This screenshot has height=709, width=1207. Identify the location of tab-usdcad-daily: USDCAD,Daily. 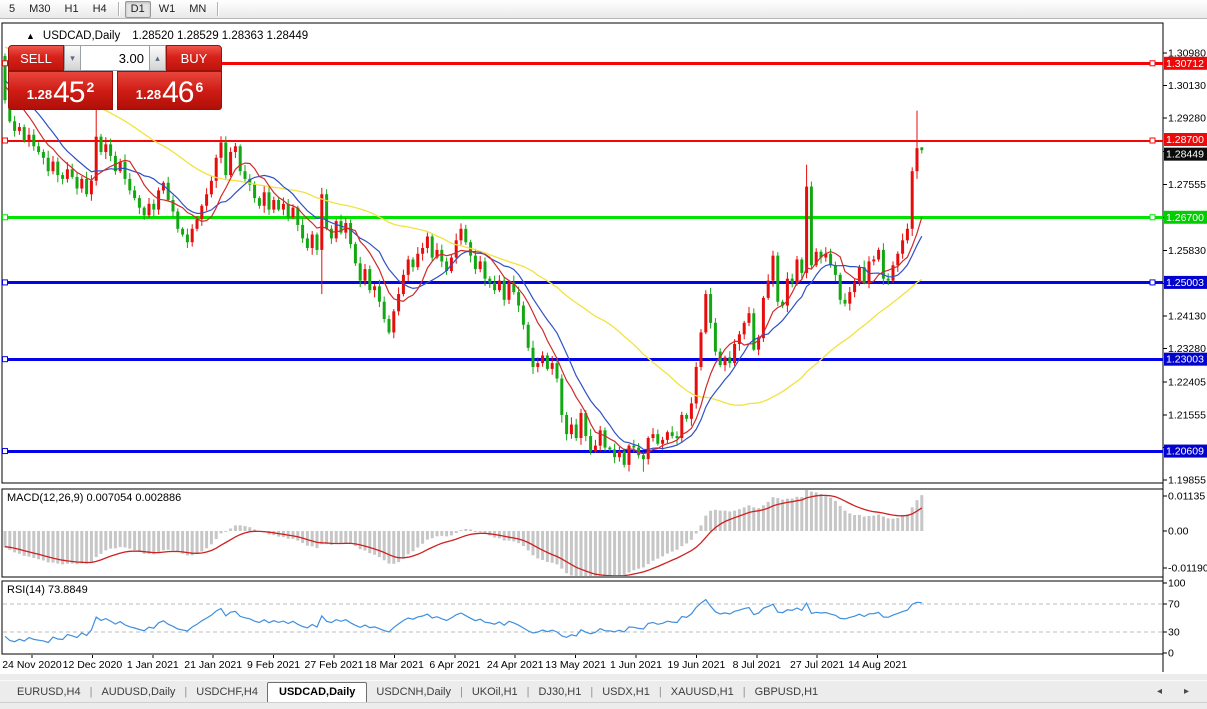
(317, 692).